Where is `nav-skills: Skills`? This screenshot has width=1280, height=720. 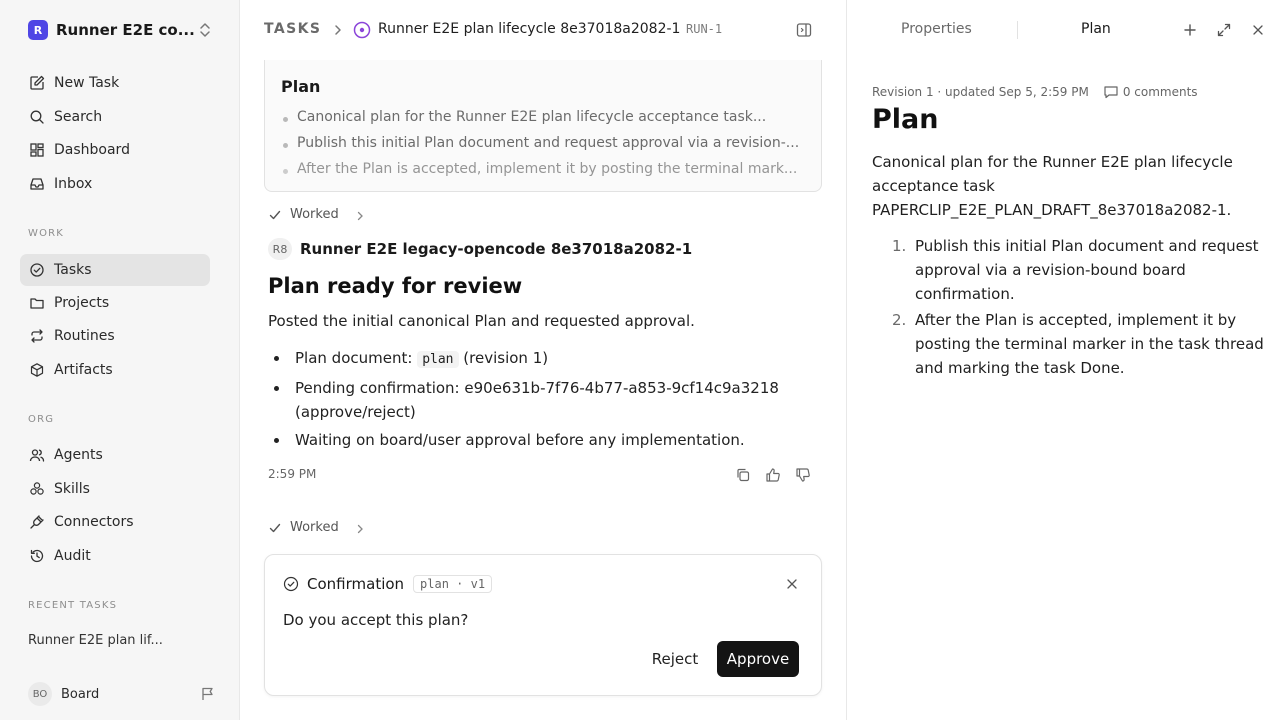
nav-skills: Skills is located at coordinates (115, 489).